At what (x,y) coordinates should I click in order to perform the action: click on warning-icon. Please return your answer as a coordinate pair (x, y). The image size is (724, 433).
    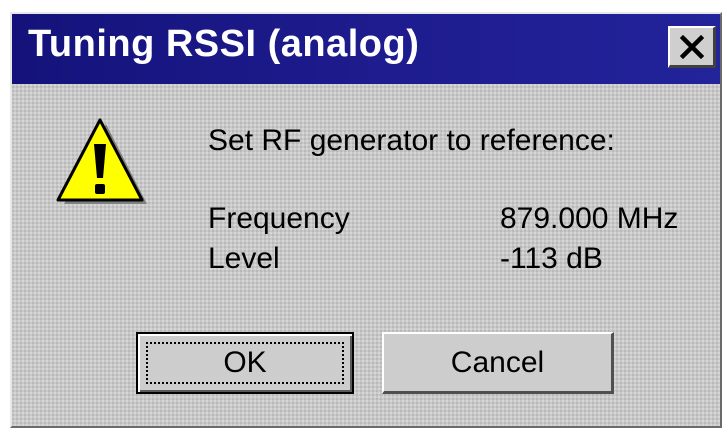
    Looking at the image, I should click on (101, 161).